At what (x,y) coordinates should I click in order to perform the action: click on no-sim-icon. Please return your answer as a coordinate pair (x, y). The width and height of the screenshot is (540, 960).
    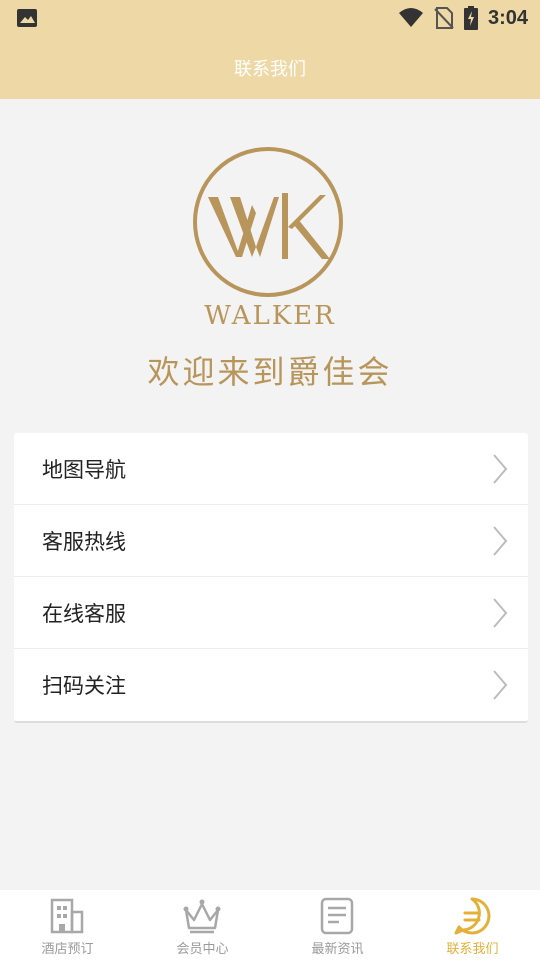
    Looking at the image, I should click on (444, 18).